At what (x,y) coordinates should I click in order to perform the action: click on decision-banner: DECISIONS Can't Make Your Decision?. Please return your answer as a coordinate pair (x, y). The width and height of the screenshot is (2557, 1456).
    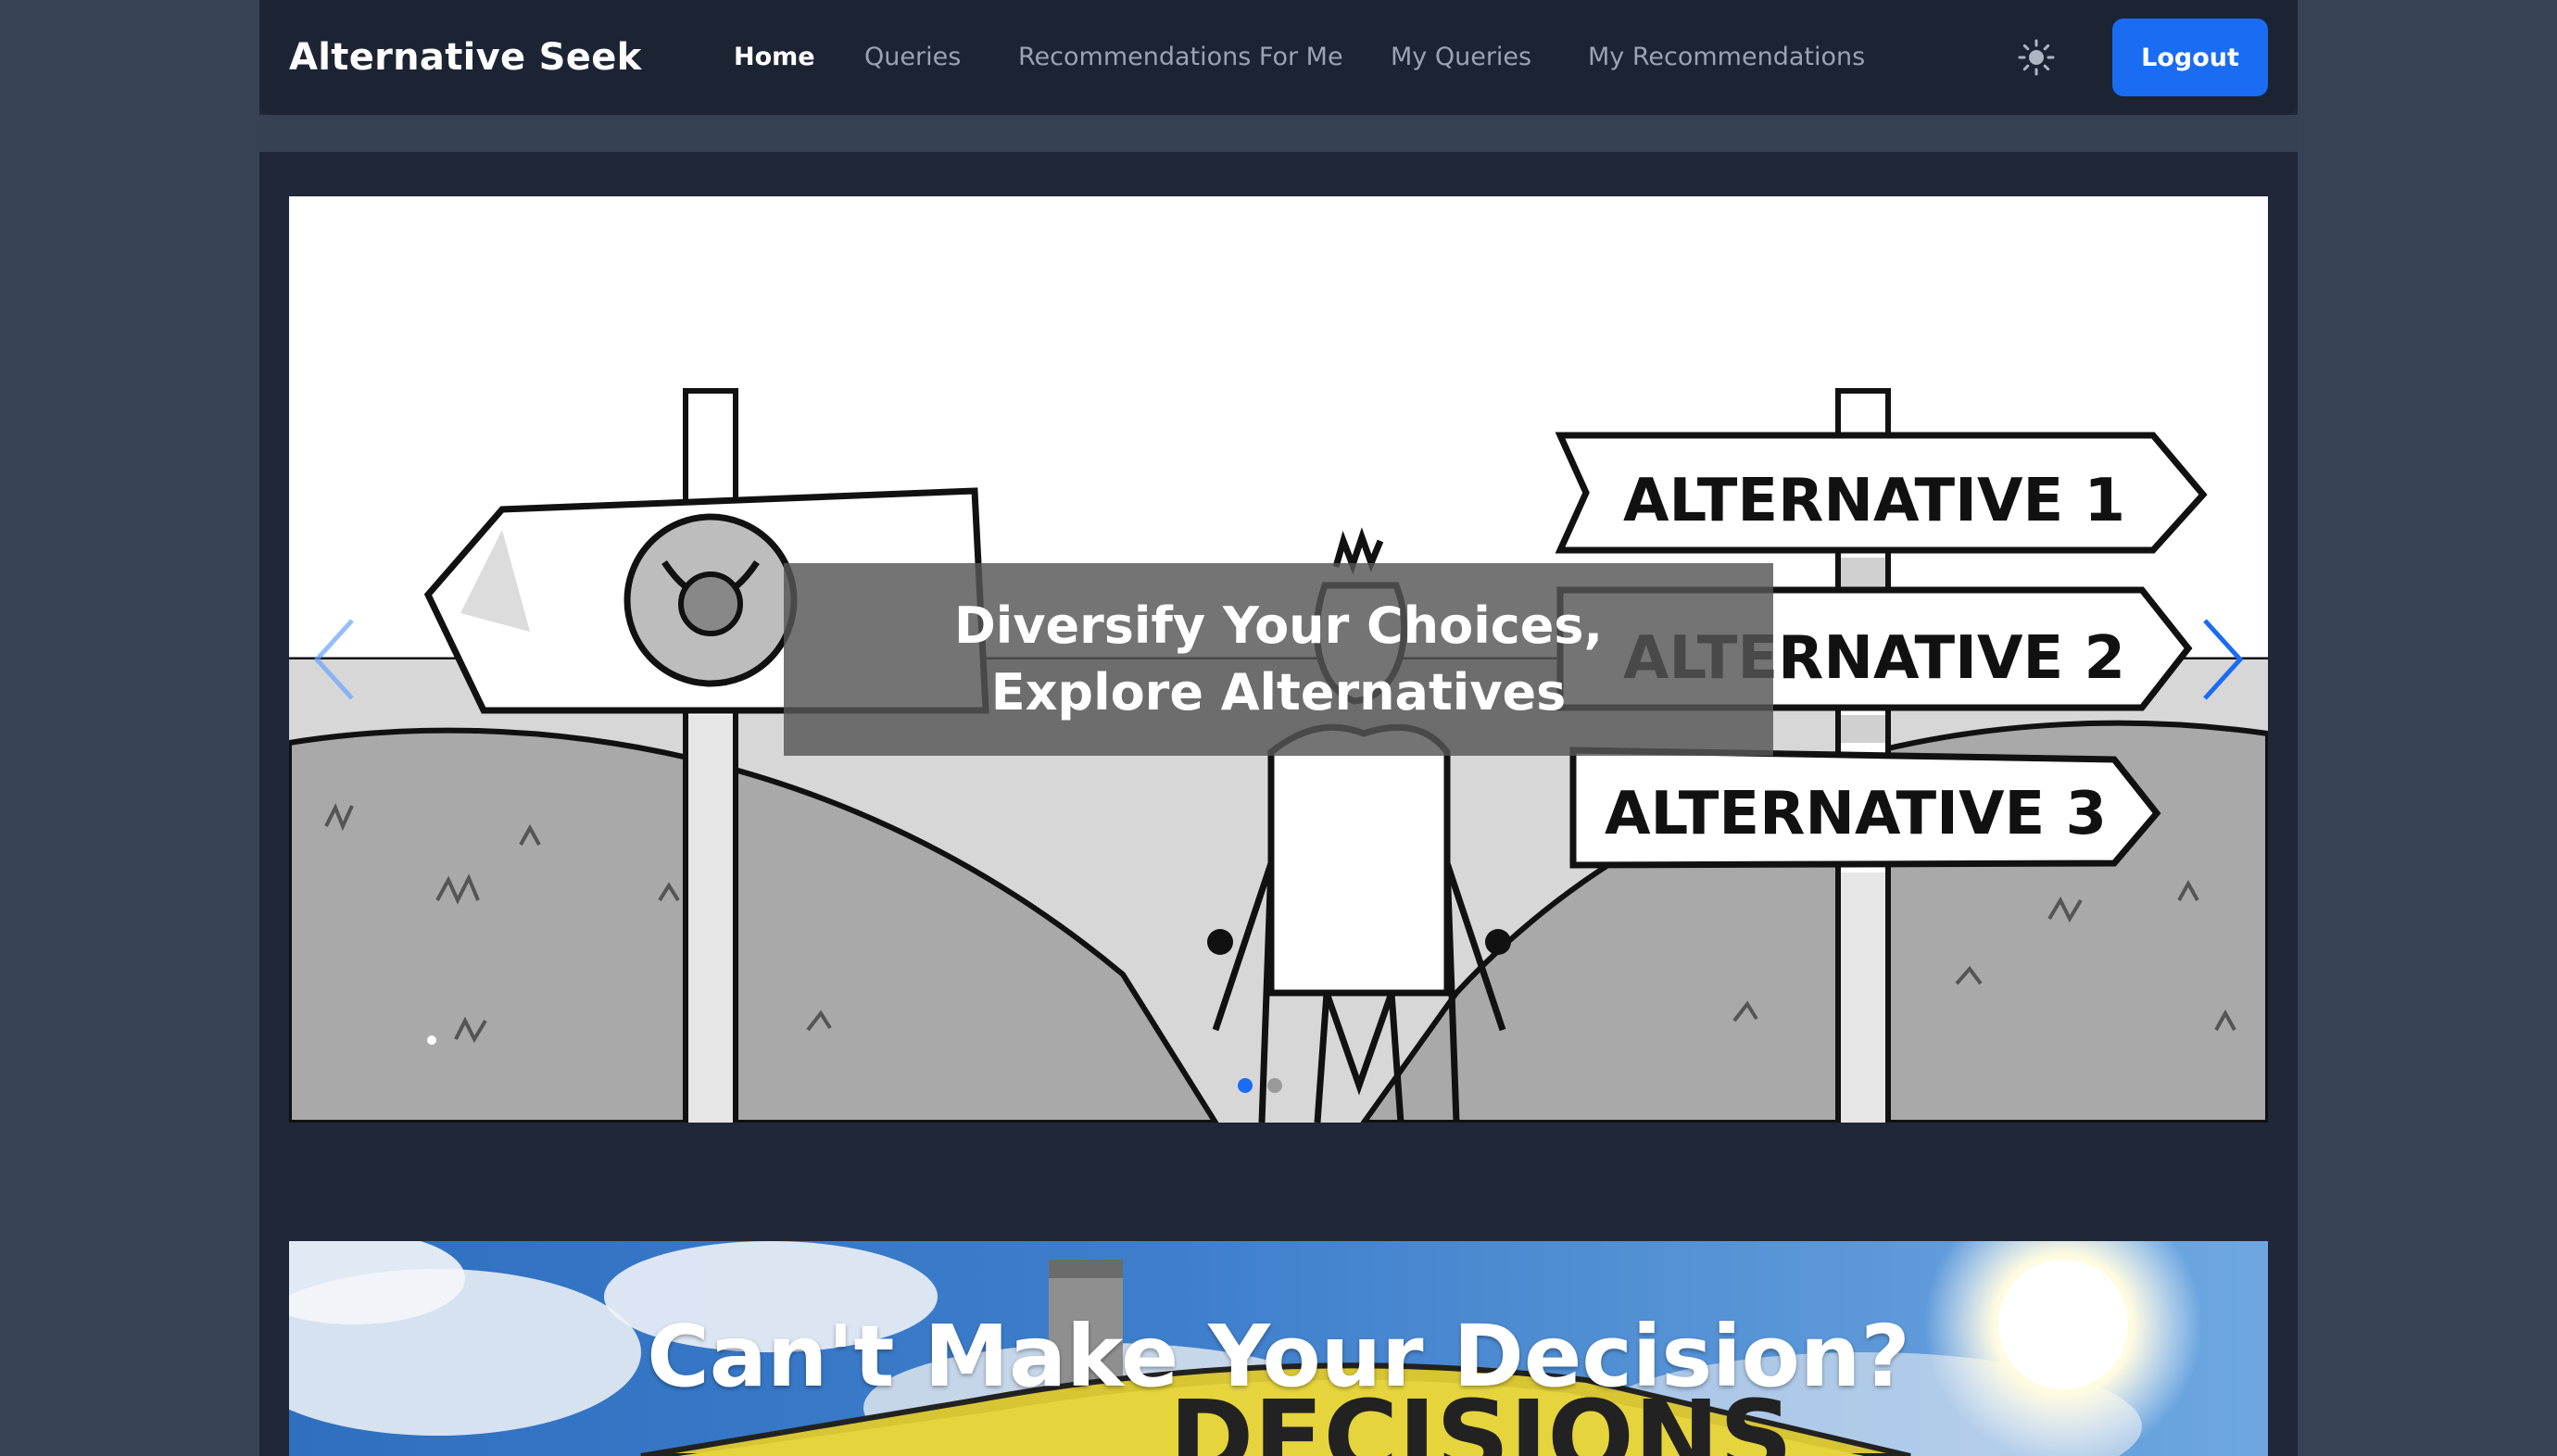
    Looking at the image, I should click on (1278, 1348).